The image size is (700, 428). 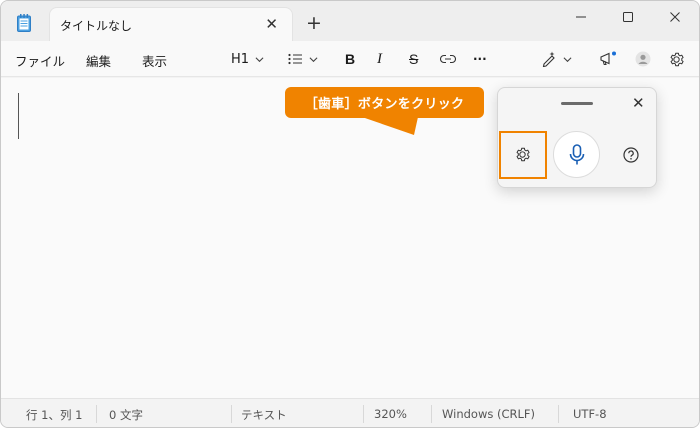 I want to click on menu-file: ファイル, so click(x=40, y=60).